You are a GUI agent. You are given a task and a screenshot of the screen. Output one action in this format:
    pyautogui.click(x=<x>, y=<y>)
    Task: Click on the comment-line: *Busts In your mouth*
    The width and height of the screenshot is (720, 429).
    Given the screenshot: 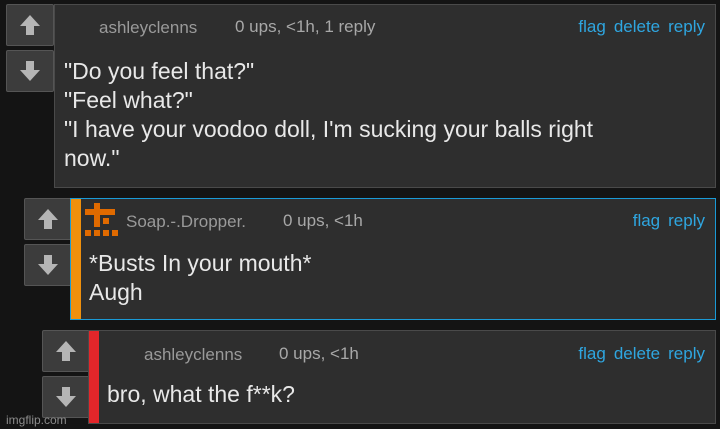 What is the action you would take?
    pyautogui.click(x=200, y=263)
    